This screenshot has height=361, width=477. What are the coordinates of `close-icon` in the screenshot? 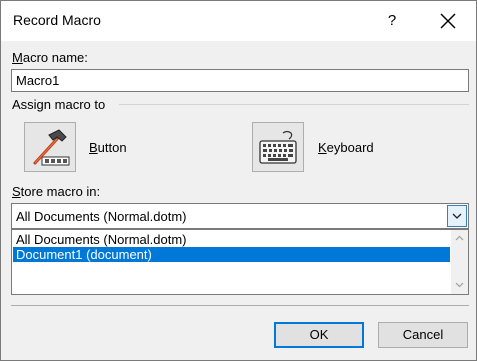 It's located at (448, 21).